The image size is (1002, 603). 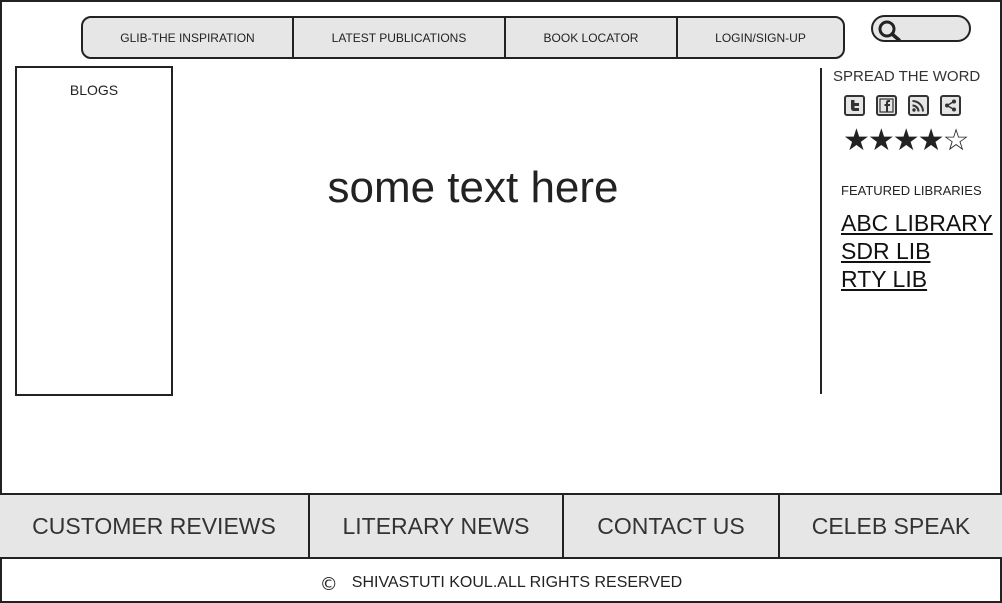 I want to click on library-link-rty: RTY LIB, so click(x=917, y=279).